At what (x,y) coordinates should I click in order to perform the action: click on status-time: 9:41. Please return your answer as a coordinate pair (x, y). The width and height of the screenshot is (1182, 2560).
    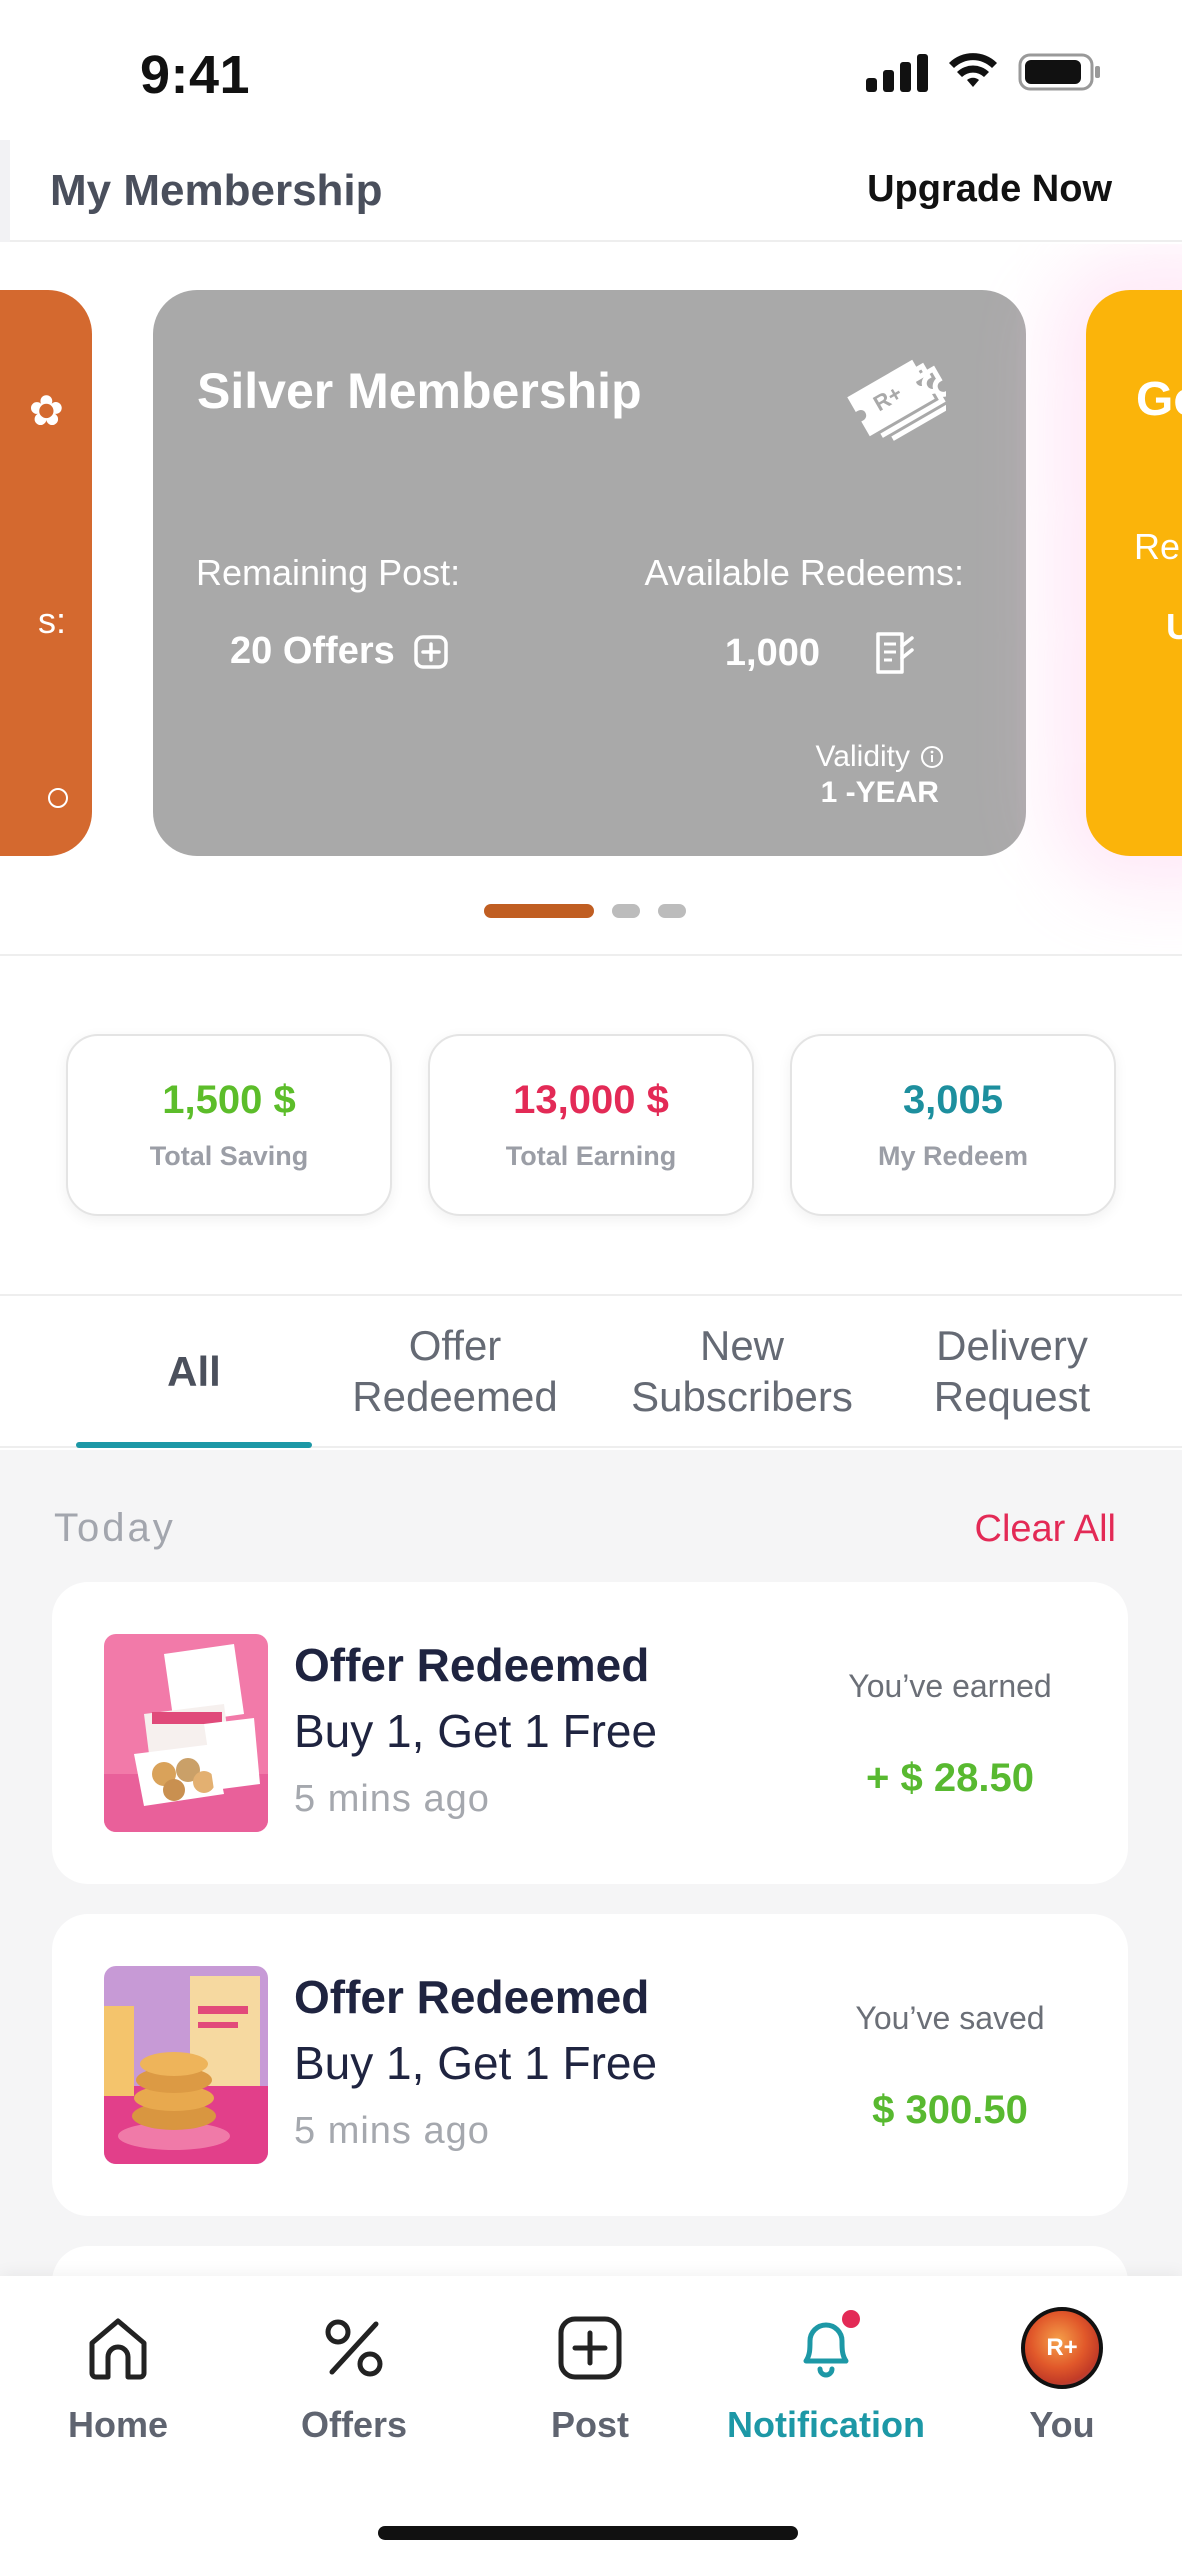
    Looking at the image, I should click on (195, 75).